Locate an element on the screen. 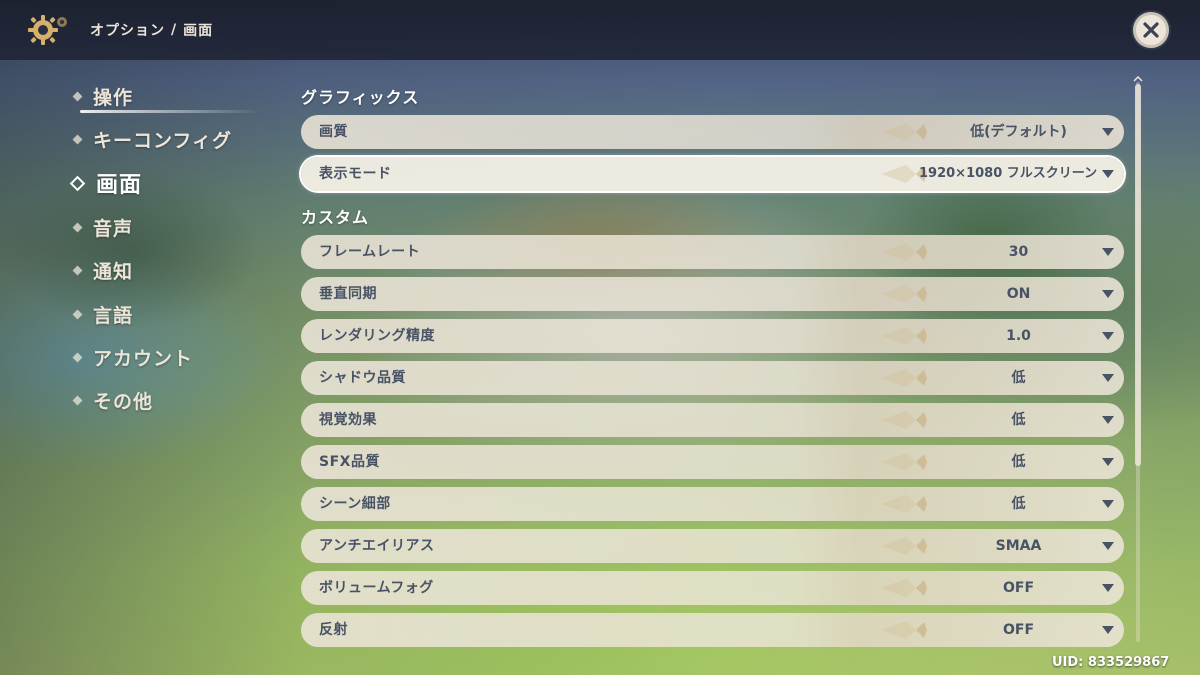 The height and width of the screenshot is (675, 1200). sidebar-item-label: その他 is located at coordinates (123, 401).